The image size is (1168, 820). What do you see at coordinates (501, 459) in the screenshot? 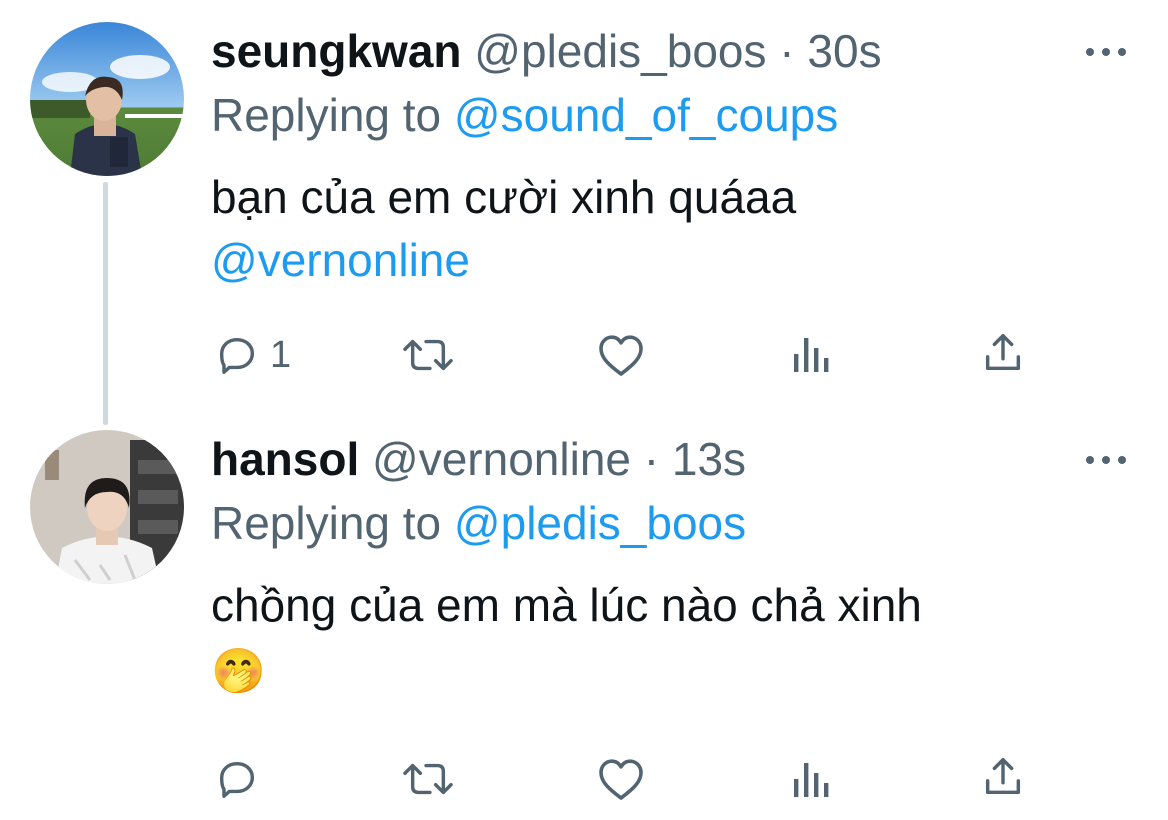
I see `user-handle: @vernonline` at bounding box center [501, 459].